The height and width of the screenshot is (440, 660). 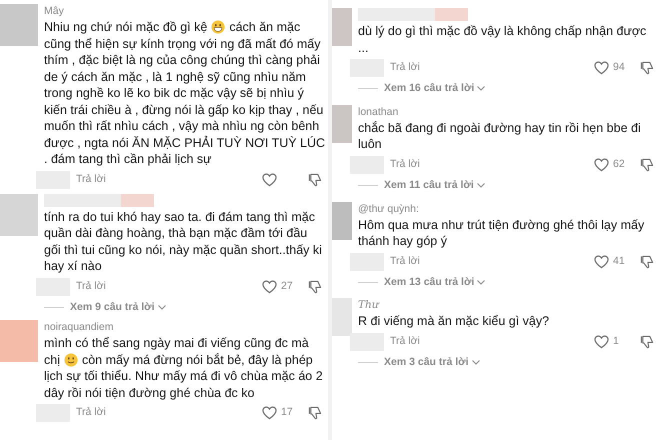 I want to click on smiling-face-icon, so click(x=71, y=360).